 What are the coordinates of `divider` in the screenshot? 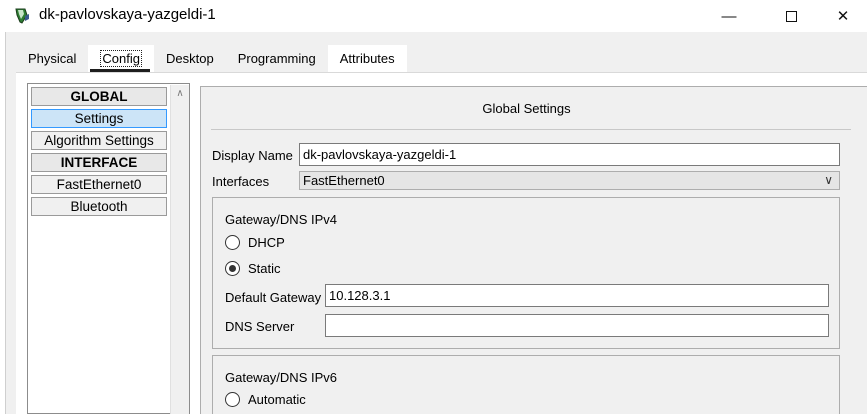 It's located at (531, 129).